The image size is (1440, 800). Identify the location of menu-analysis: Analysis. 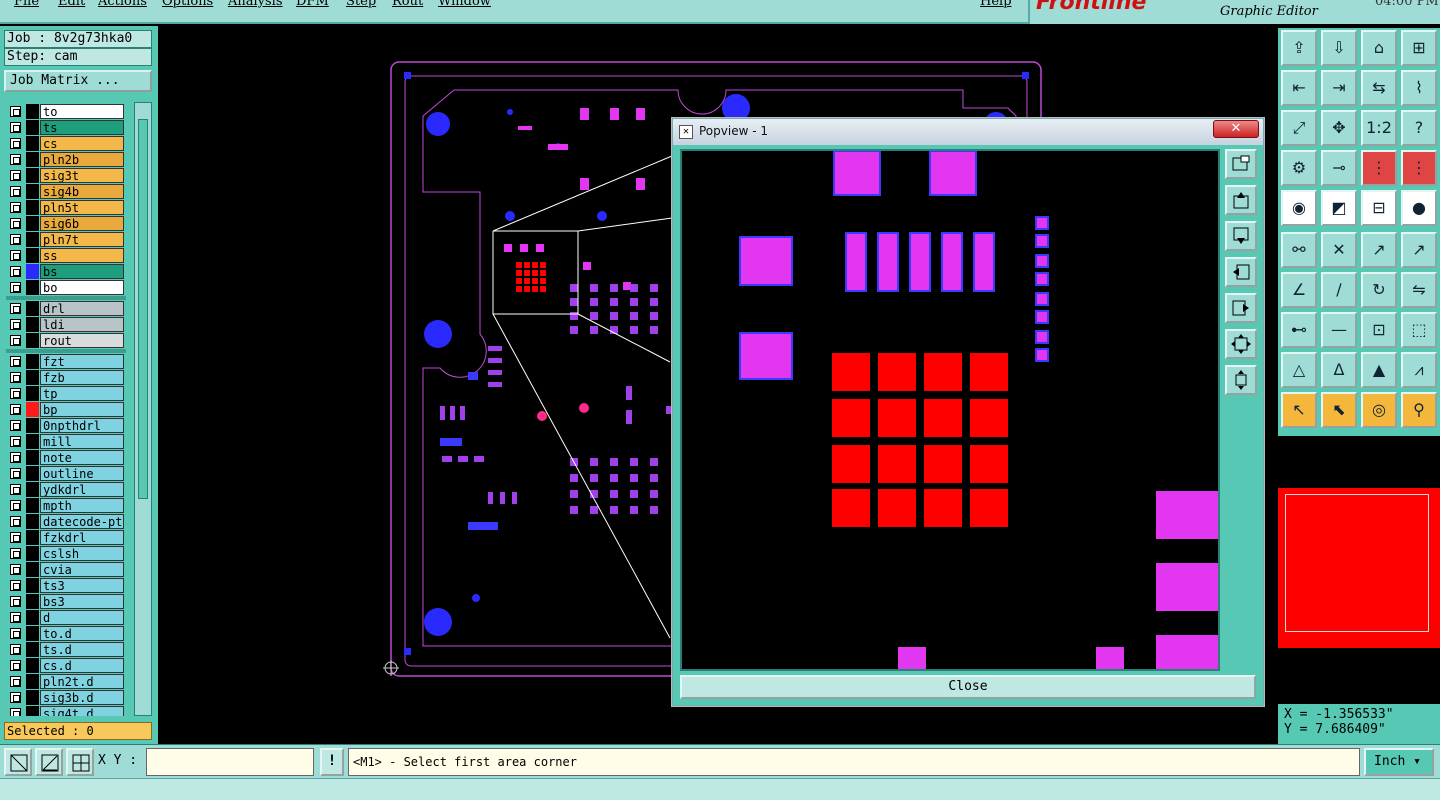
(255, 4).